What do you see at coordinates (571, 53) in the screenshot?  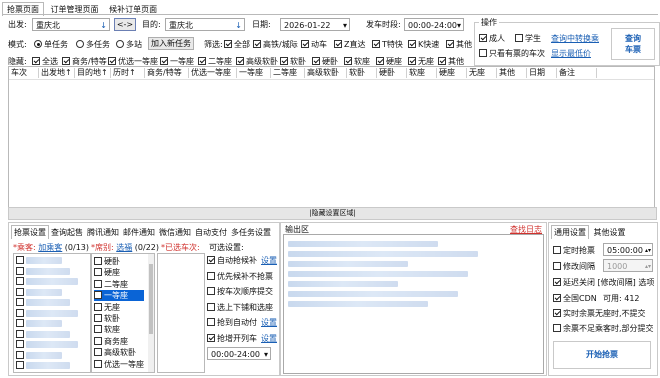 I see `show-min-price-link: 显示最低价` at bounding box center [571, 53].